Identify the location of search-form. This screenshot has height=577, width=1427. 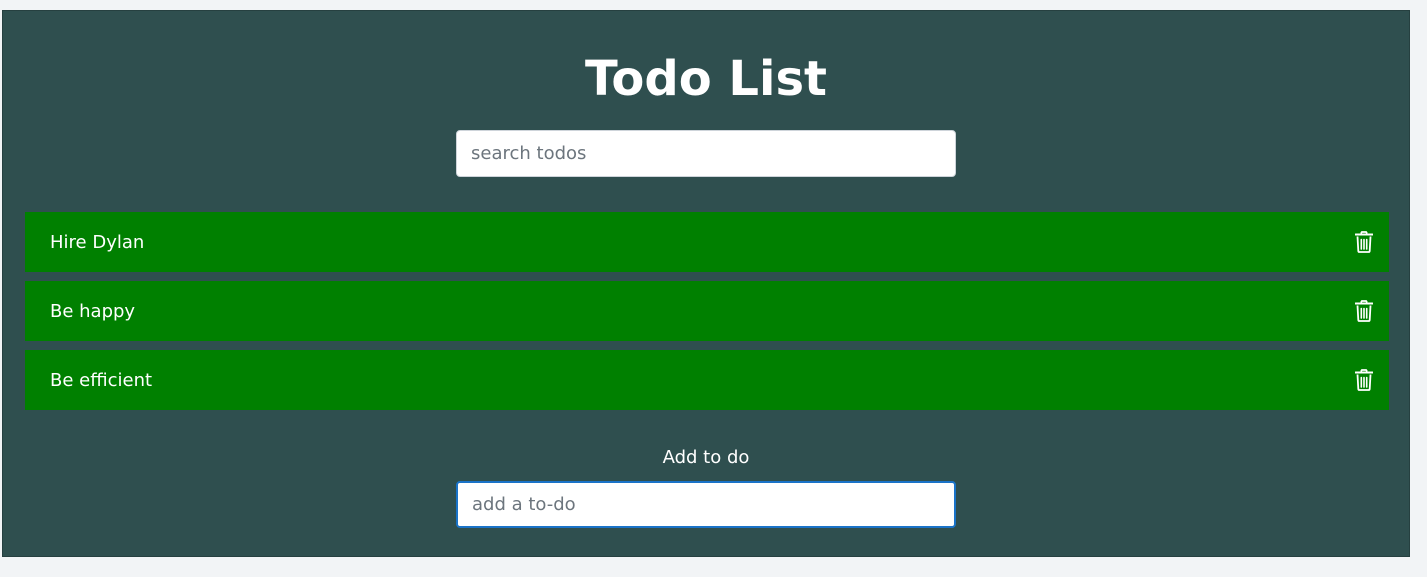
(706, 153).